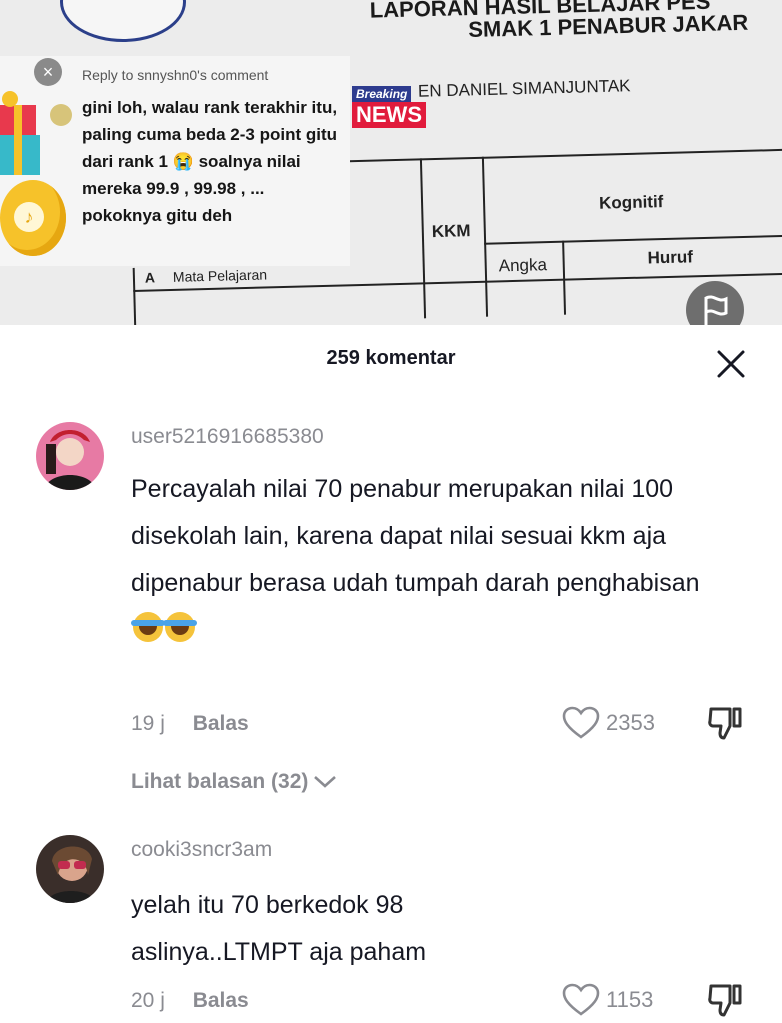  Describe the element at coordinates (670, 257) in the screenshot. I see `table-huruf-header: Huruf` at that location.